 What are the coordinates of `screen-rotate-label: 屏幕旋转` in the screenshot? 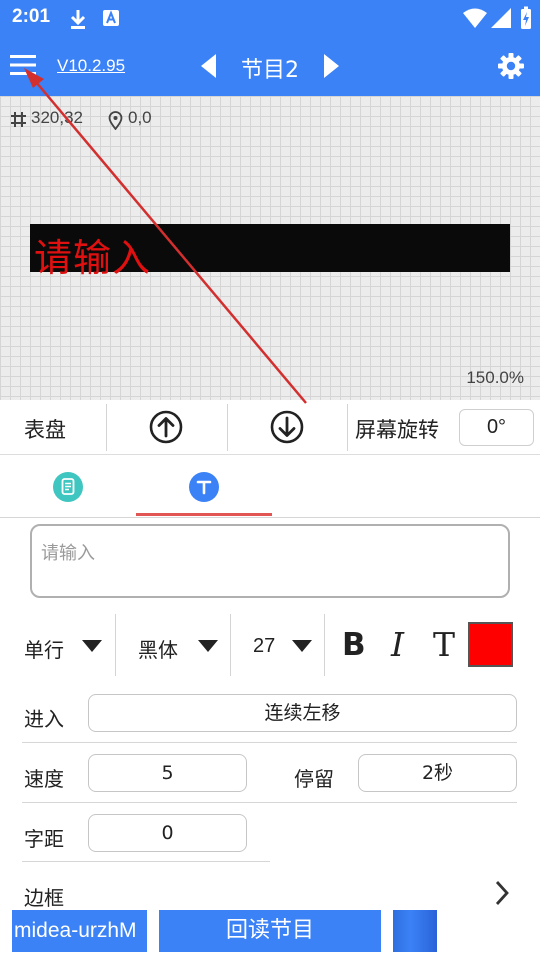 It's located at (397, 430).